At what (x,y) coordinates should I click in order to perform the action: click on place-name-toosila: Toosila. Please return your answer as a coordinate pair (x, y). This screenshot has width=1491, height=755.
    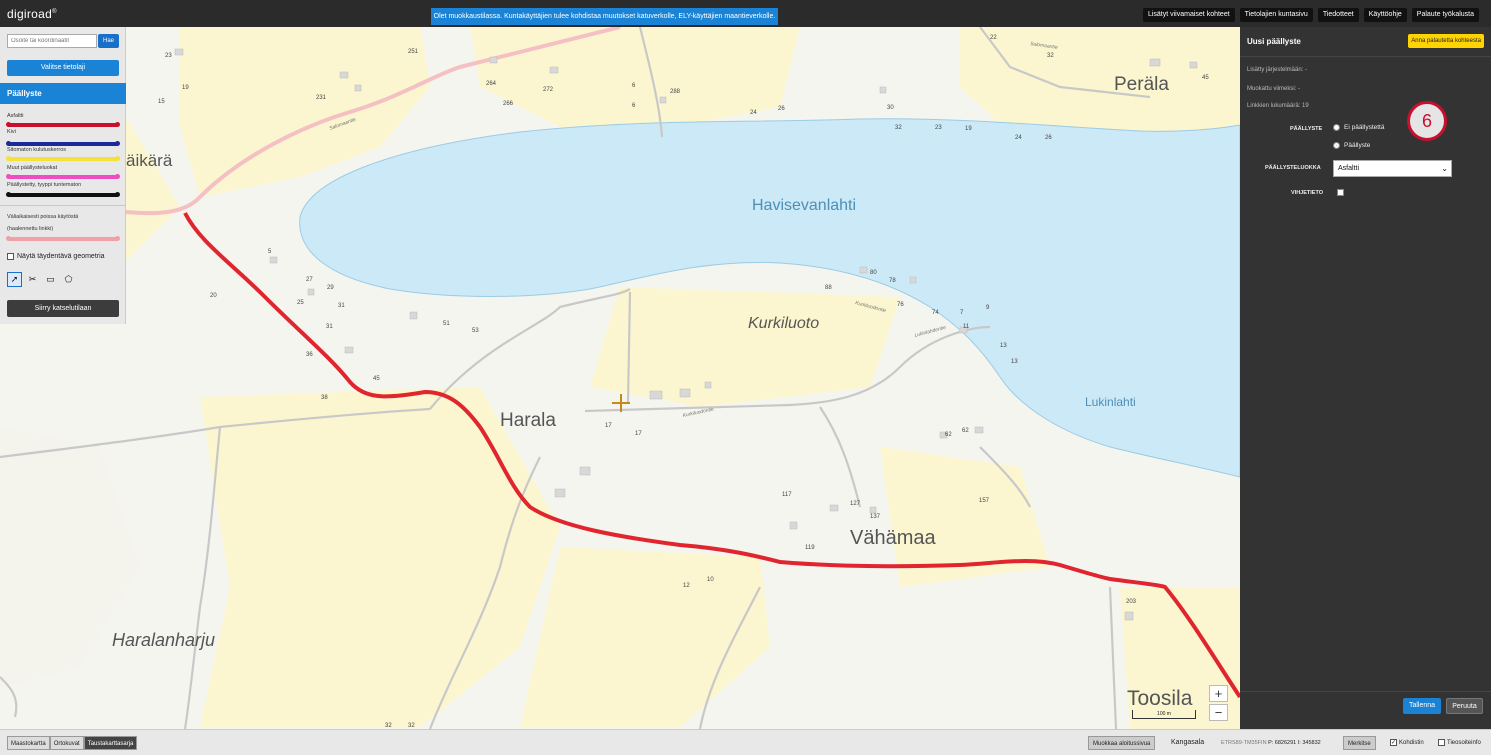
    Looking at the image, I should click on (1160, 698).